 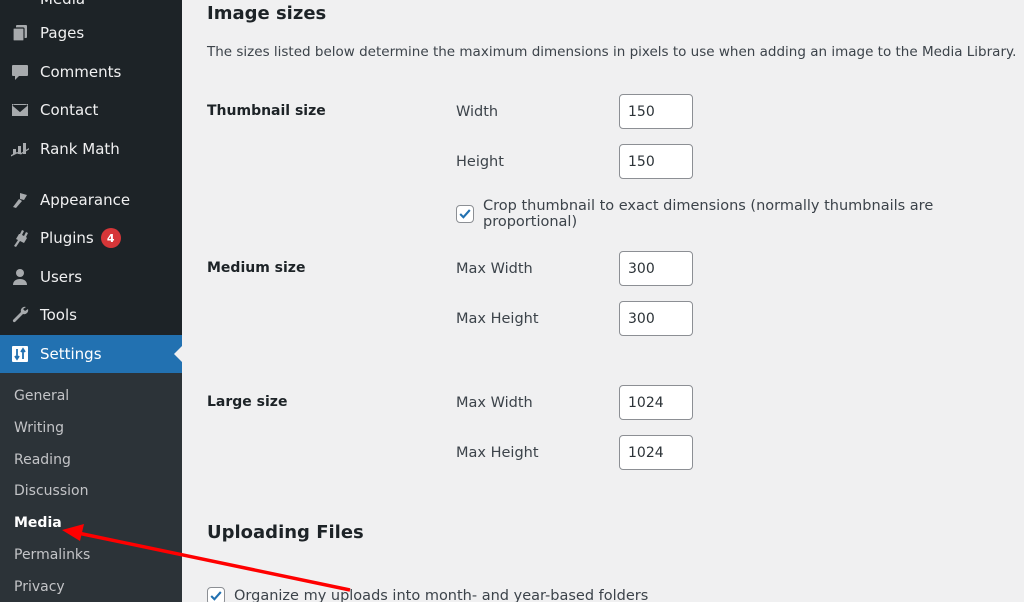 I want to click on crop-thumbnail-checkbox, so click(x=465, y=214).